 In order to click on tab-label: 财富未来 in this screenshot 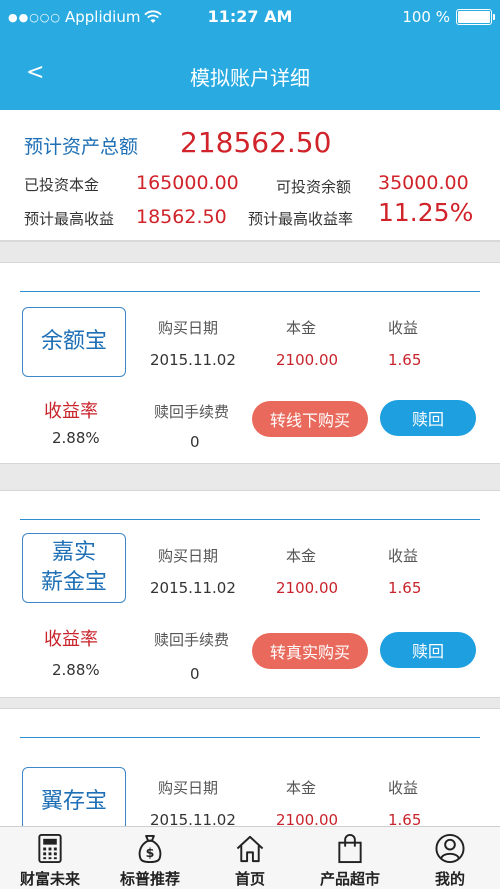, I will do `click(49, 879)`.